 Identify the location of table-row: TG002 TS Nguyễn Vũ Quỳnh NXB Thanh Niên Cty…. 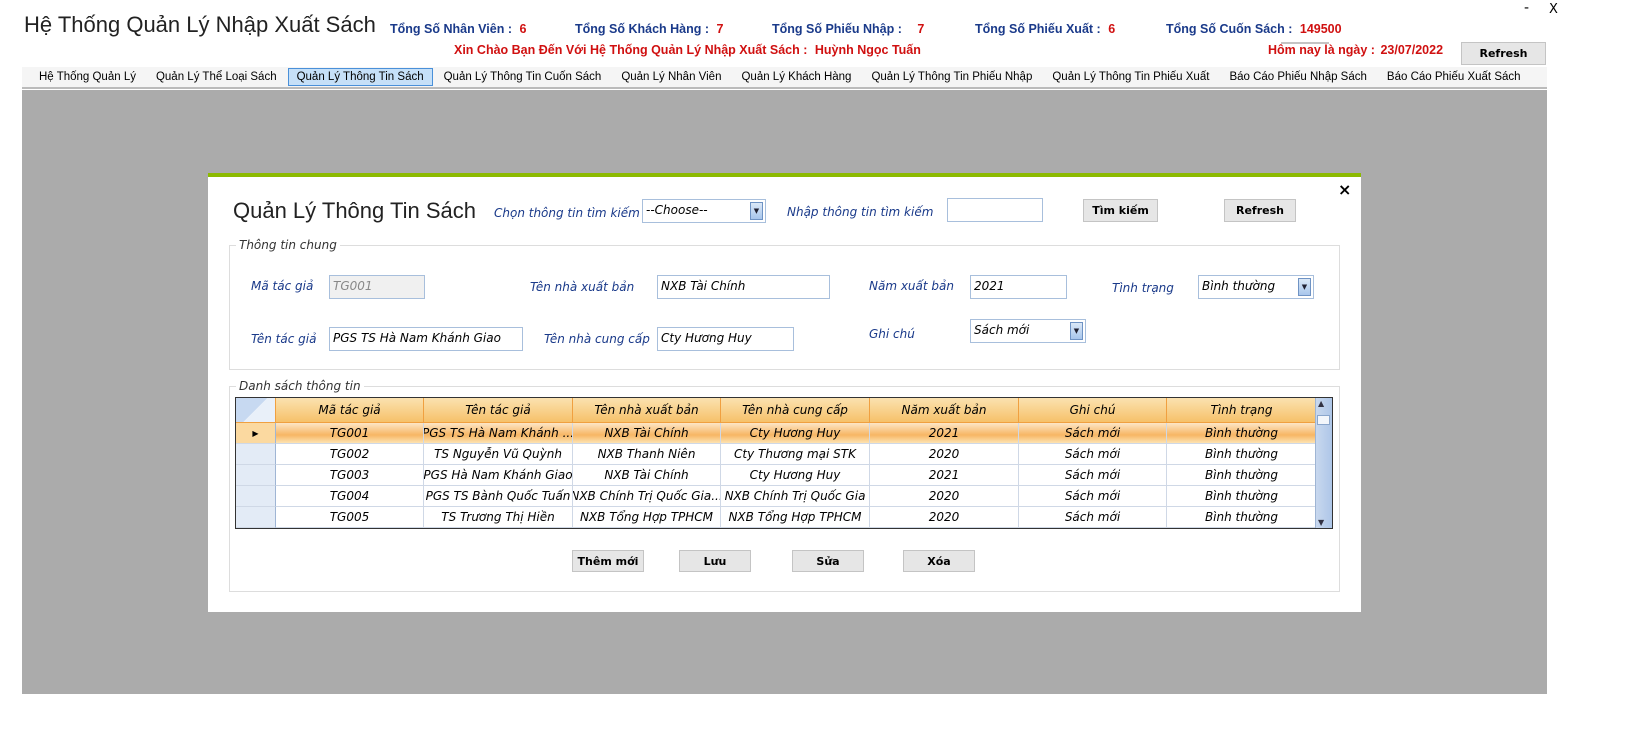
(776, 454).